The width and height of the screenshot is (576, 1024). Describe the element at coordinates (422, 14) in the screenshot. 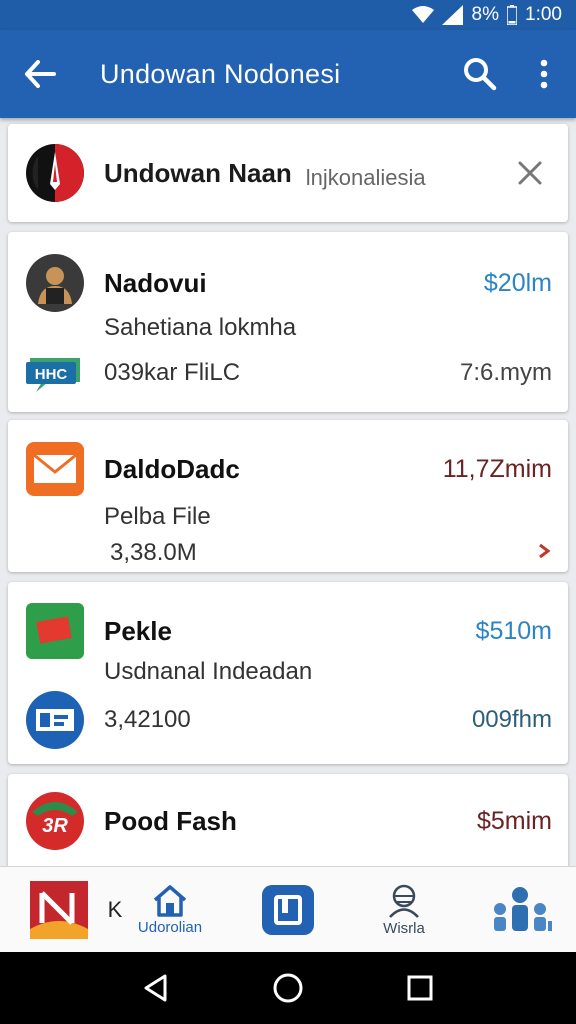

I see `wifi-icon` at that location.